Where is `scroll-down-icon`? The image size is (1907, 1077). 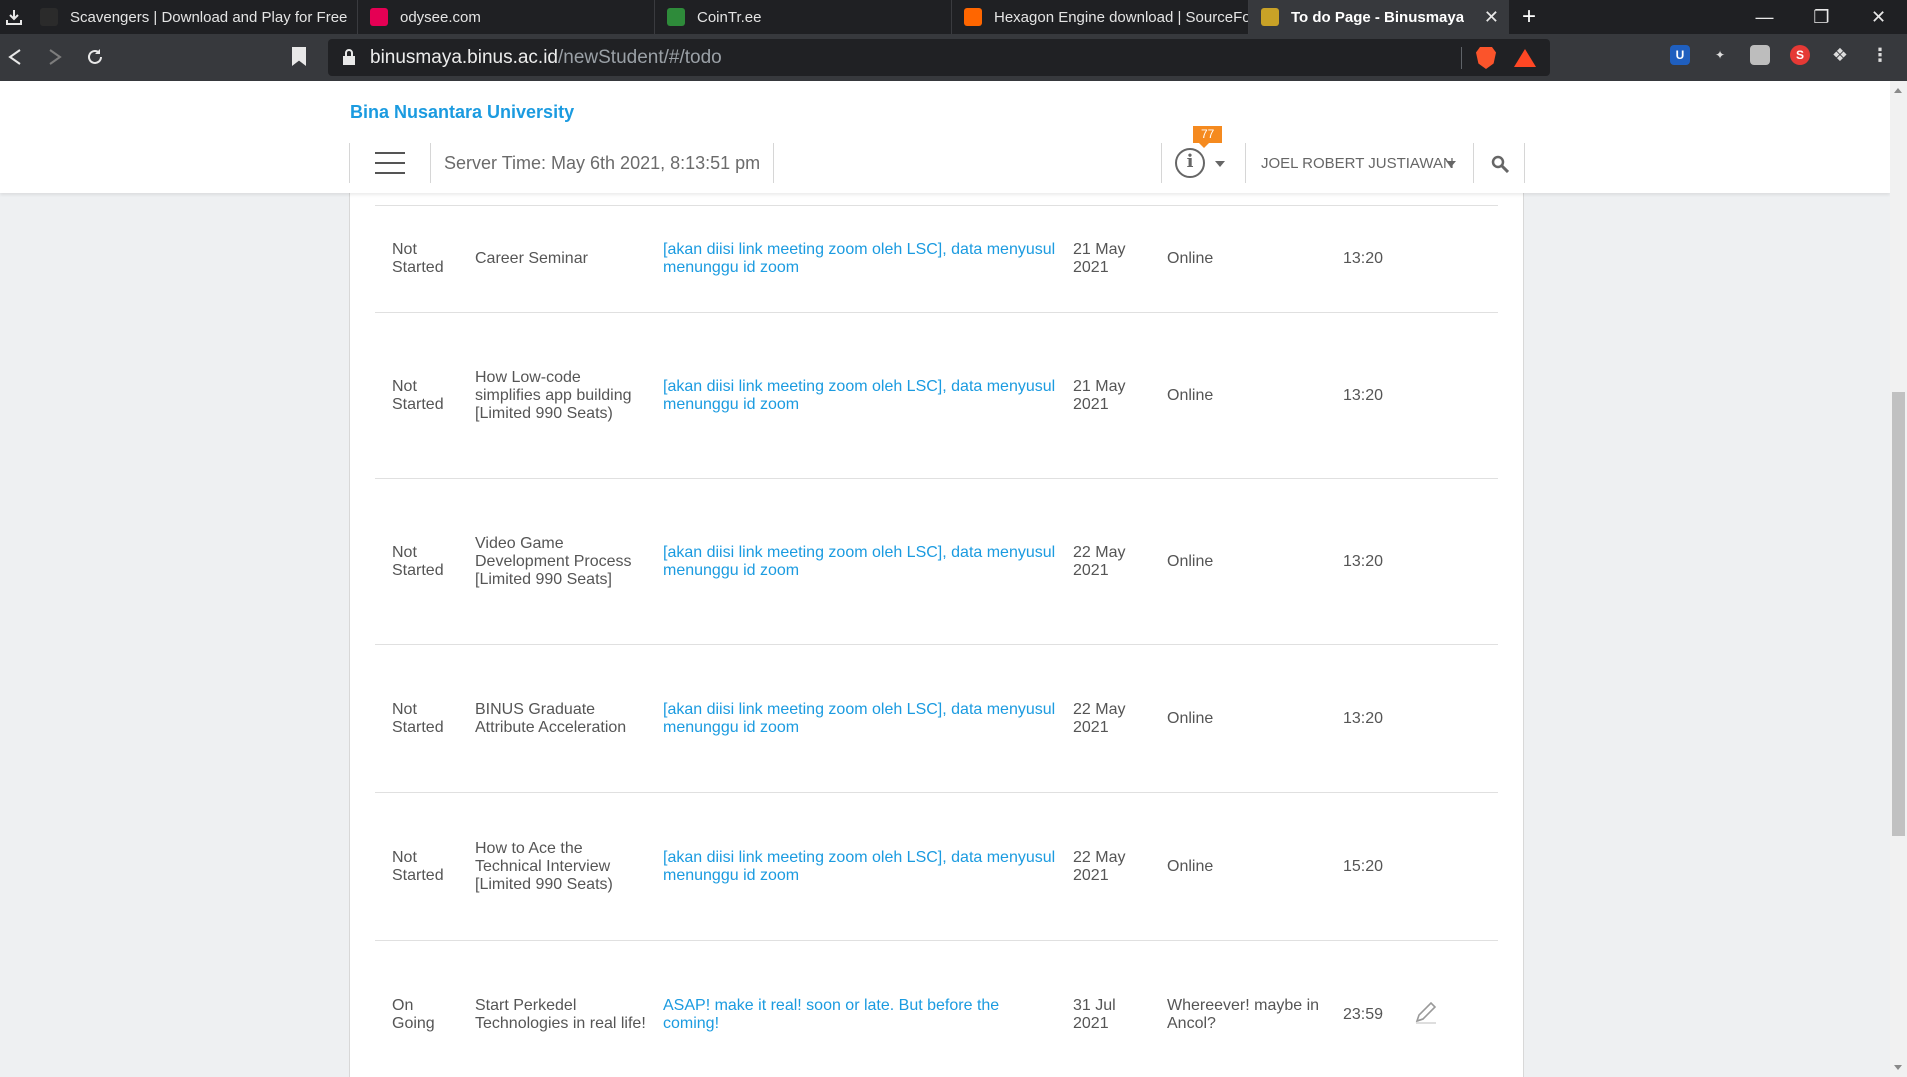 scroll-down-icon is located at coordinates (1898, 1067).